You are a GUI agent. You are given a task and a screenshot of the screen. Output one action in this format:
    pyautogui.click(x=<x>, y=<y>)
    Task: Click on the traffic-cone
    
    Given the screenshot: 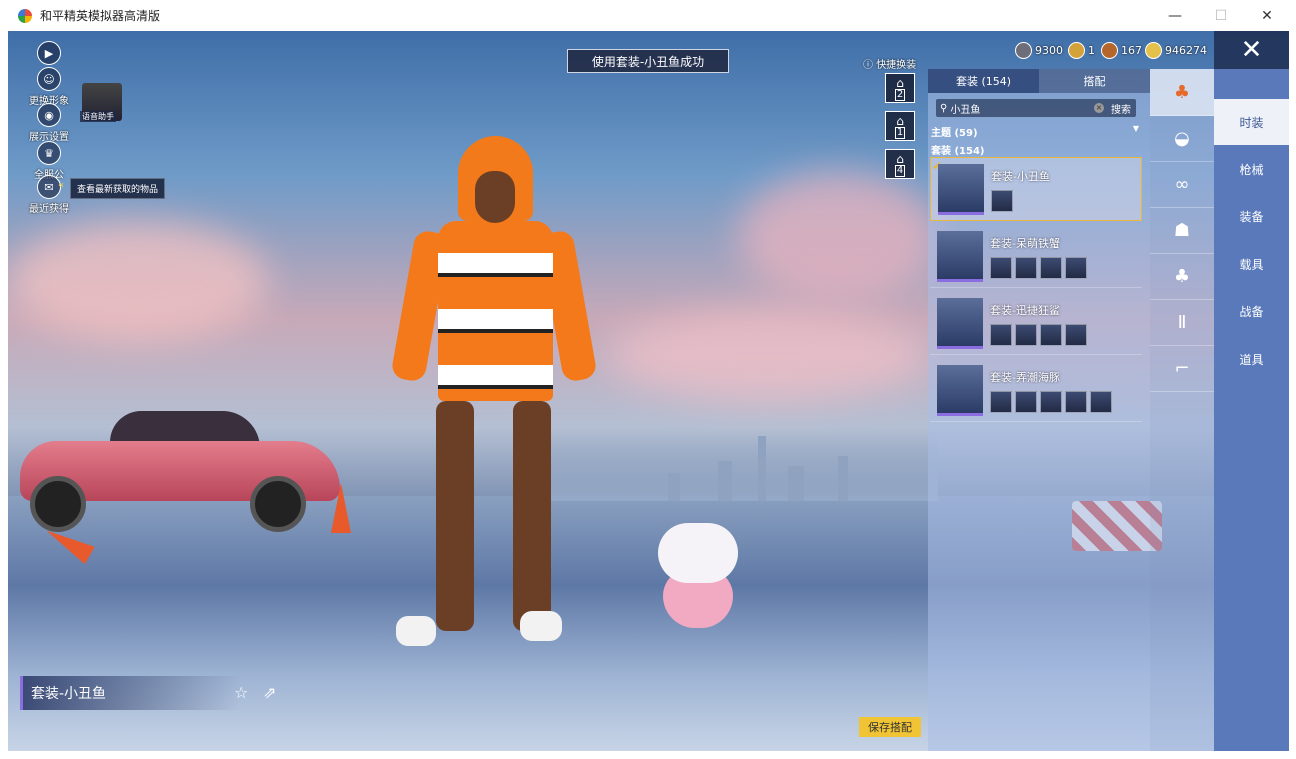 What is the action you would take?
    pyautogui.click(x=341, y=508)
    